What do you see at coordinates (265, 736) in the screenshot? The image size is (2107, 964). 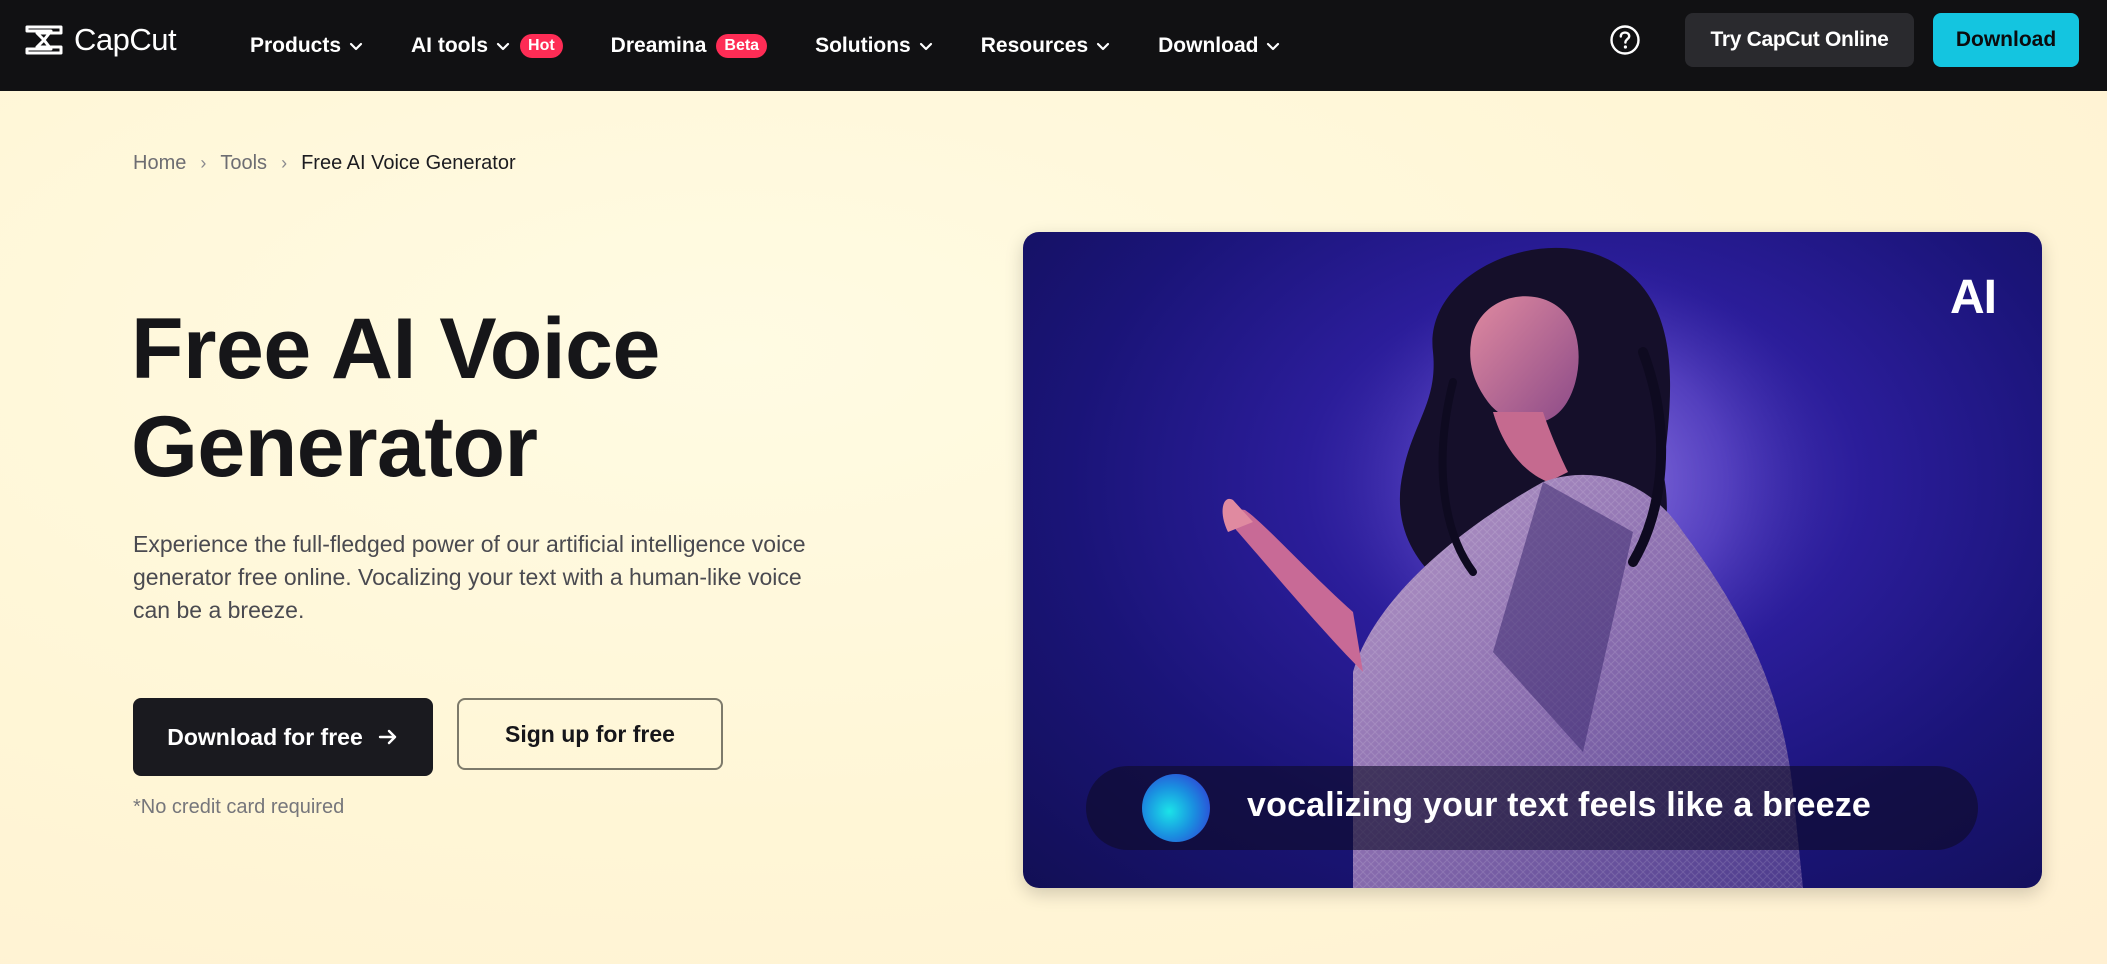 I see `download-for-free-label: Download for free` at bounding box center [265, 736].